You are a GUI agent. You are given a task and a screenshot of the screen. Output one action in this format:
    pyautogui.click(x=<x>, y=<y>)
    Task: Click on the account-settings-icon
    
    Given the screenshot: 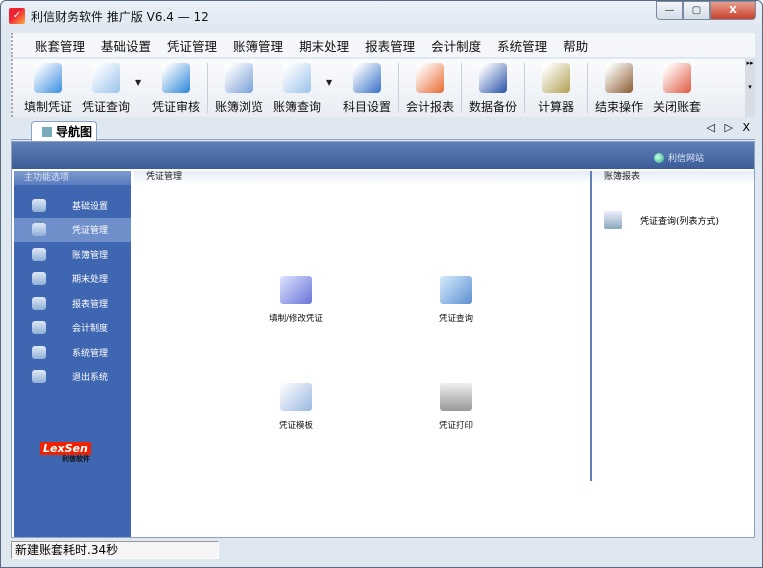 What is the action you would take?
    pyautogui.click(x=367, y=78)
    